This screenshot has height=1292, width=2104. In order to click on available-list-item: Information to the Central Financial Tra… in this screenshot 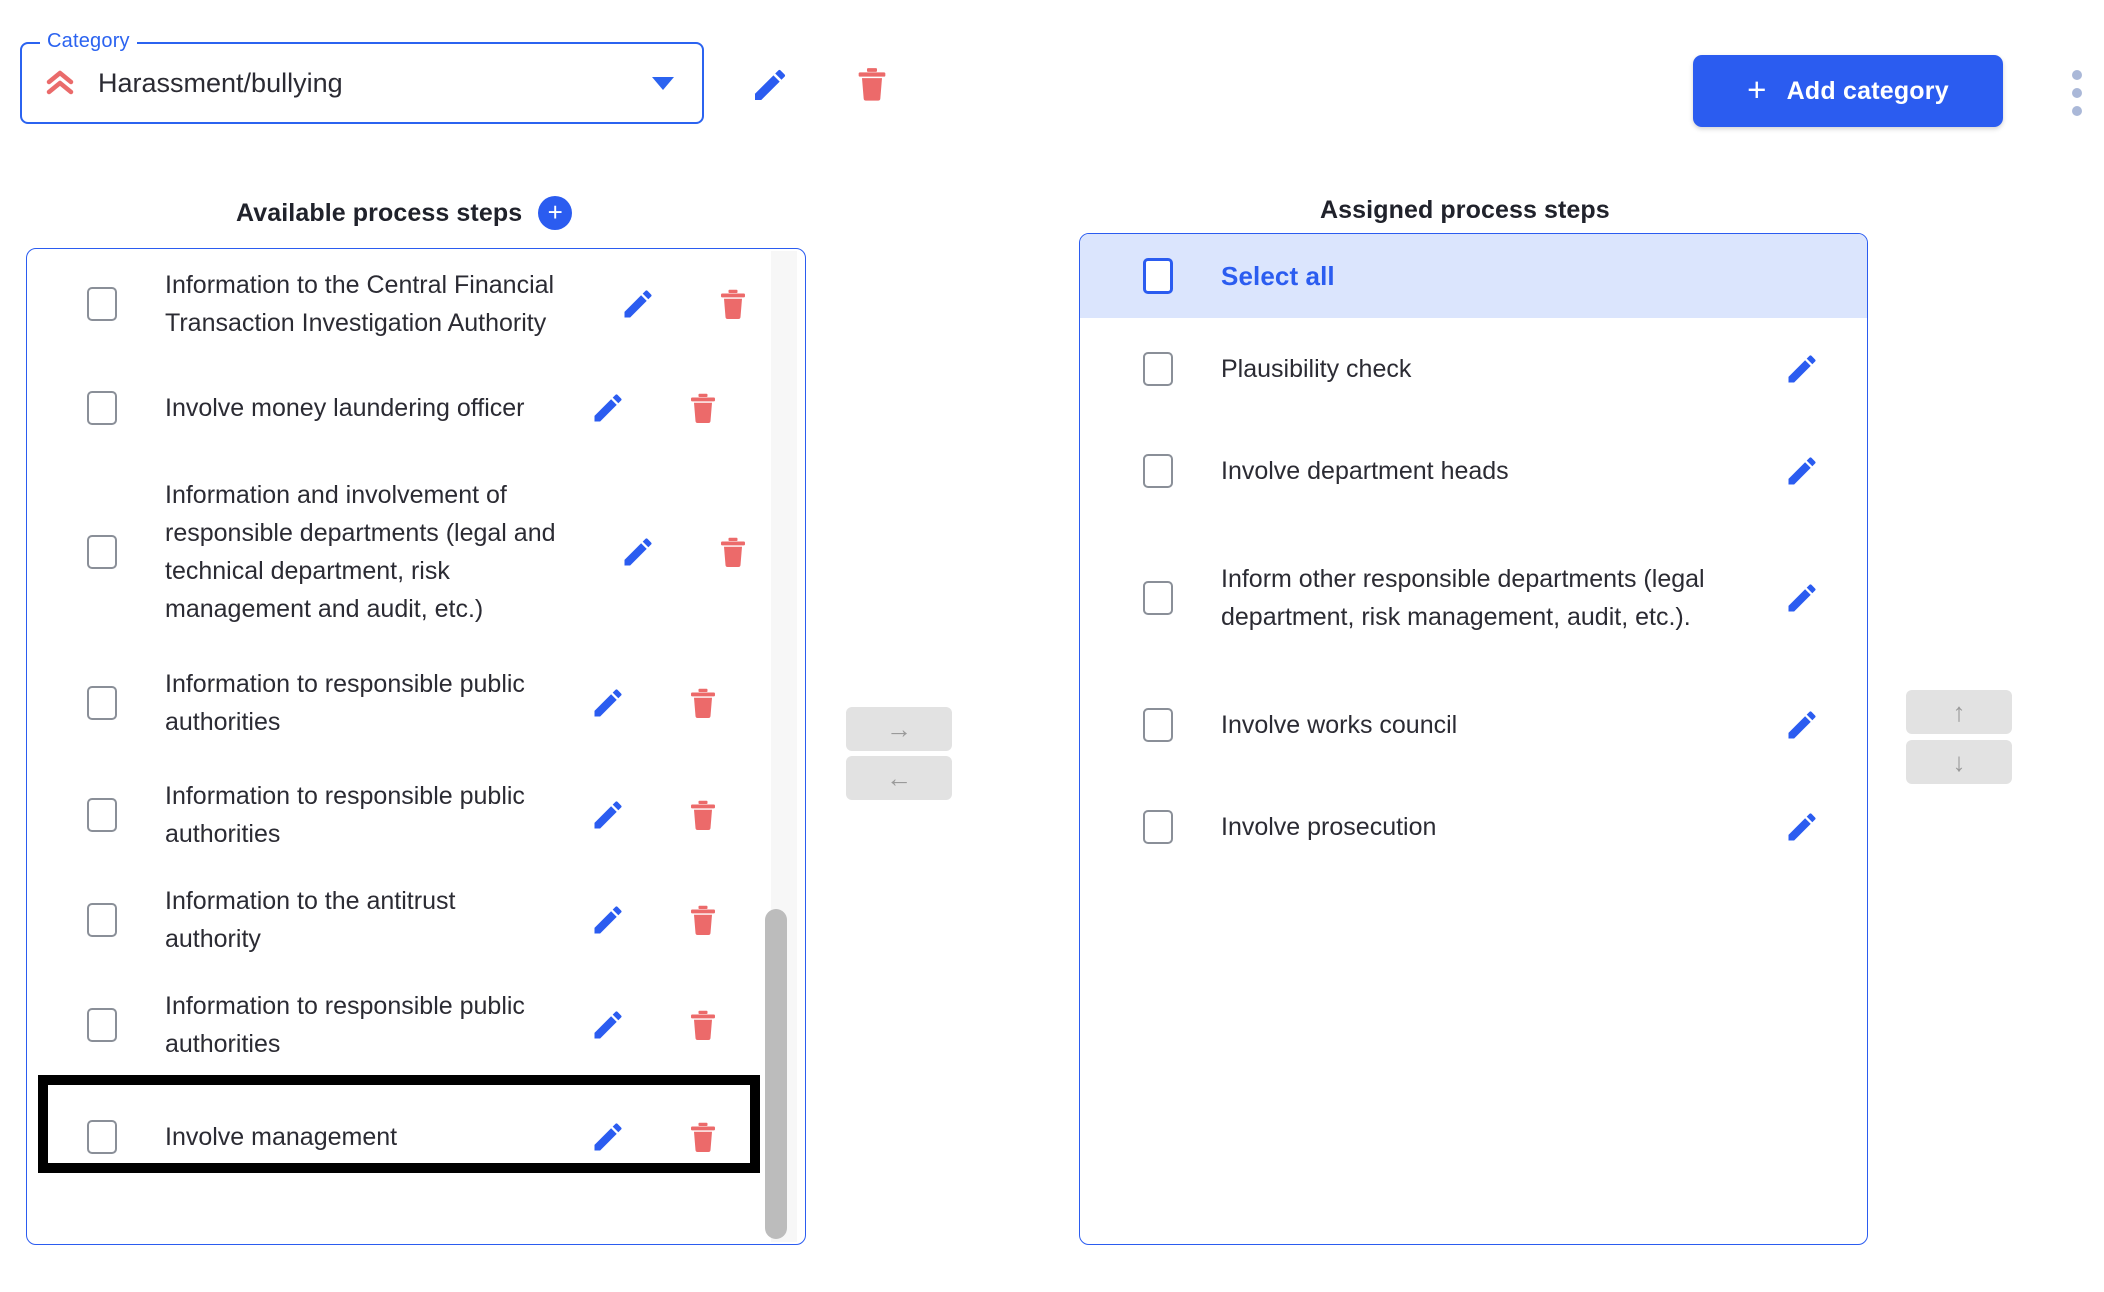, I will do `click(416, 304)`.